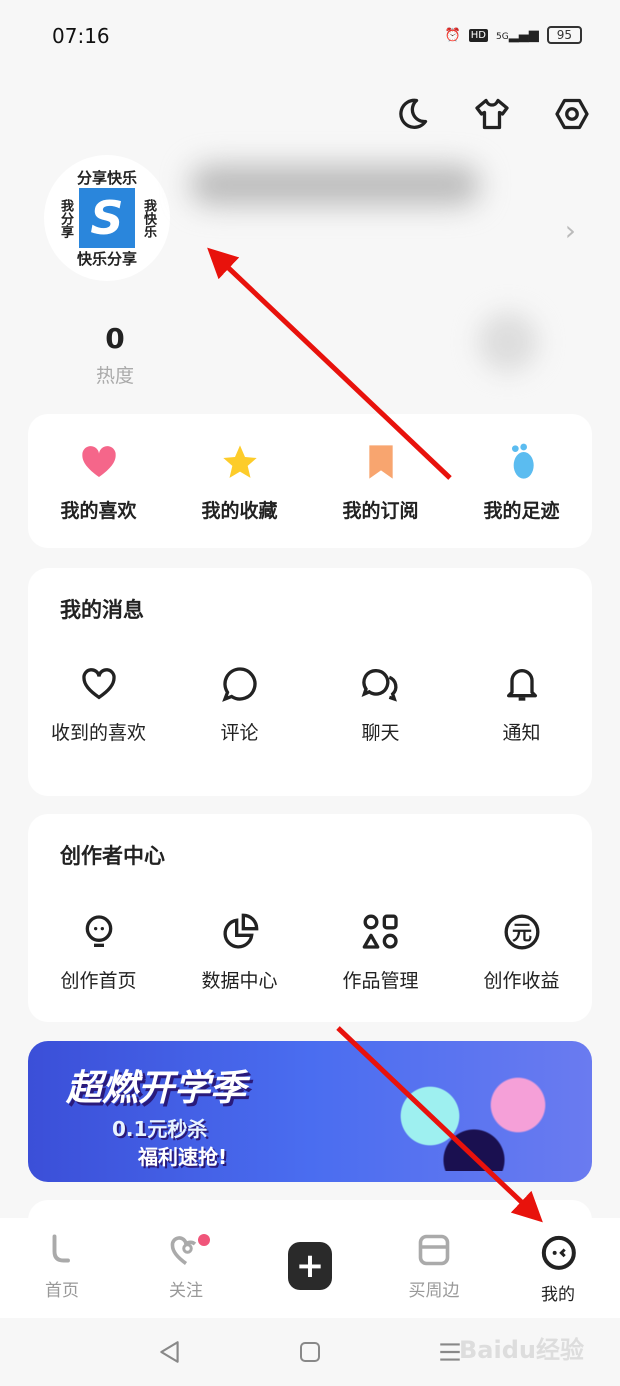  I want to click on received-likes: 收到的喜欢, so click(99, 704).